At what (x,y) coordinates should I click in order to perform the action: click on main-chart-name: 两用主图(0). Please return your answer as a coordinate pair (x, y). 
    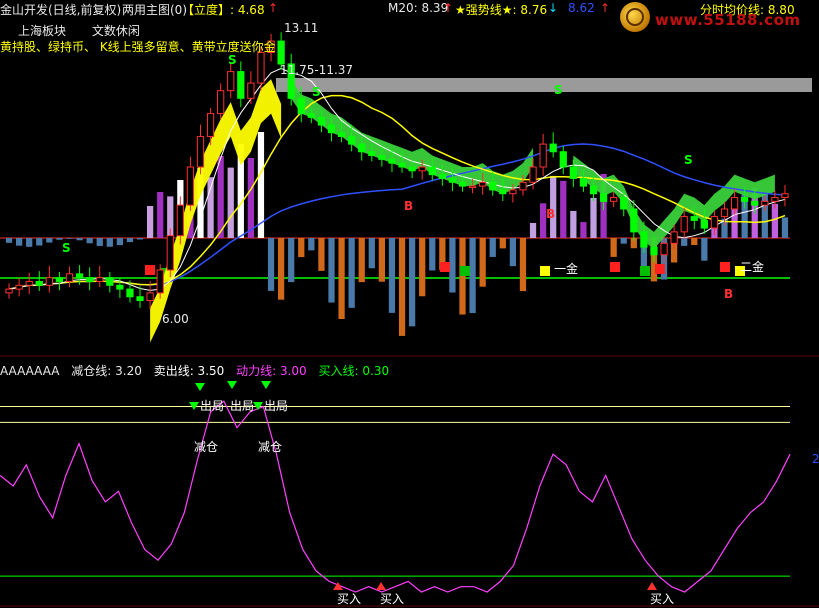
    Looking at the image, I should click on (154, 9).